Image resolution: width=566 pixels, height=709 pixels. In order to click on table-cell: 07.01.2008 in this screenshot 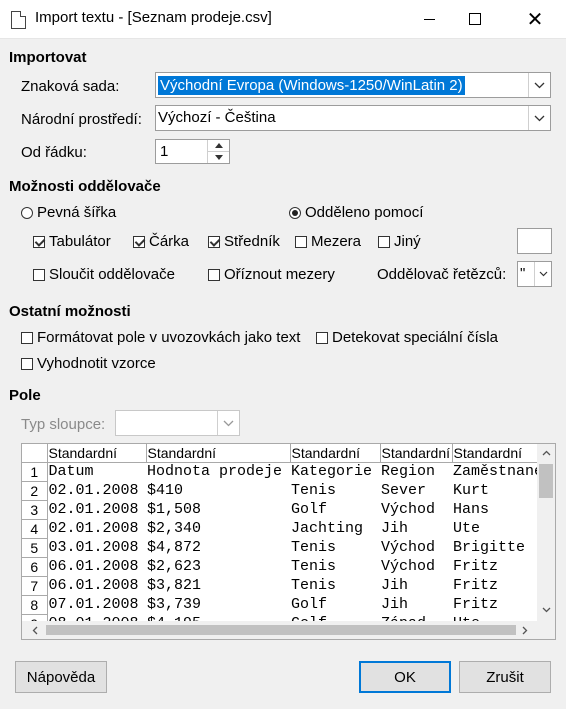, I will do `click(93, 604)`.